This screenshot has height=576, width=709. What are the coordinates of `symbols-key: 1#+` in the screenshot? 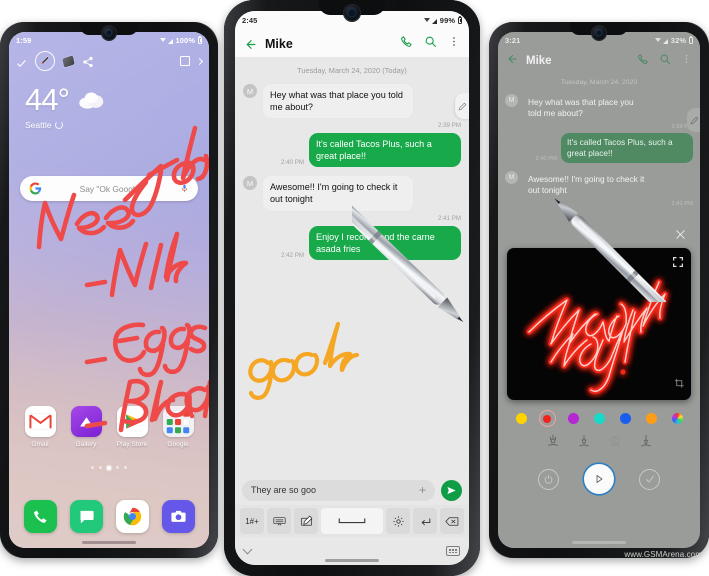 It's located at (252, 521).